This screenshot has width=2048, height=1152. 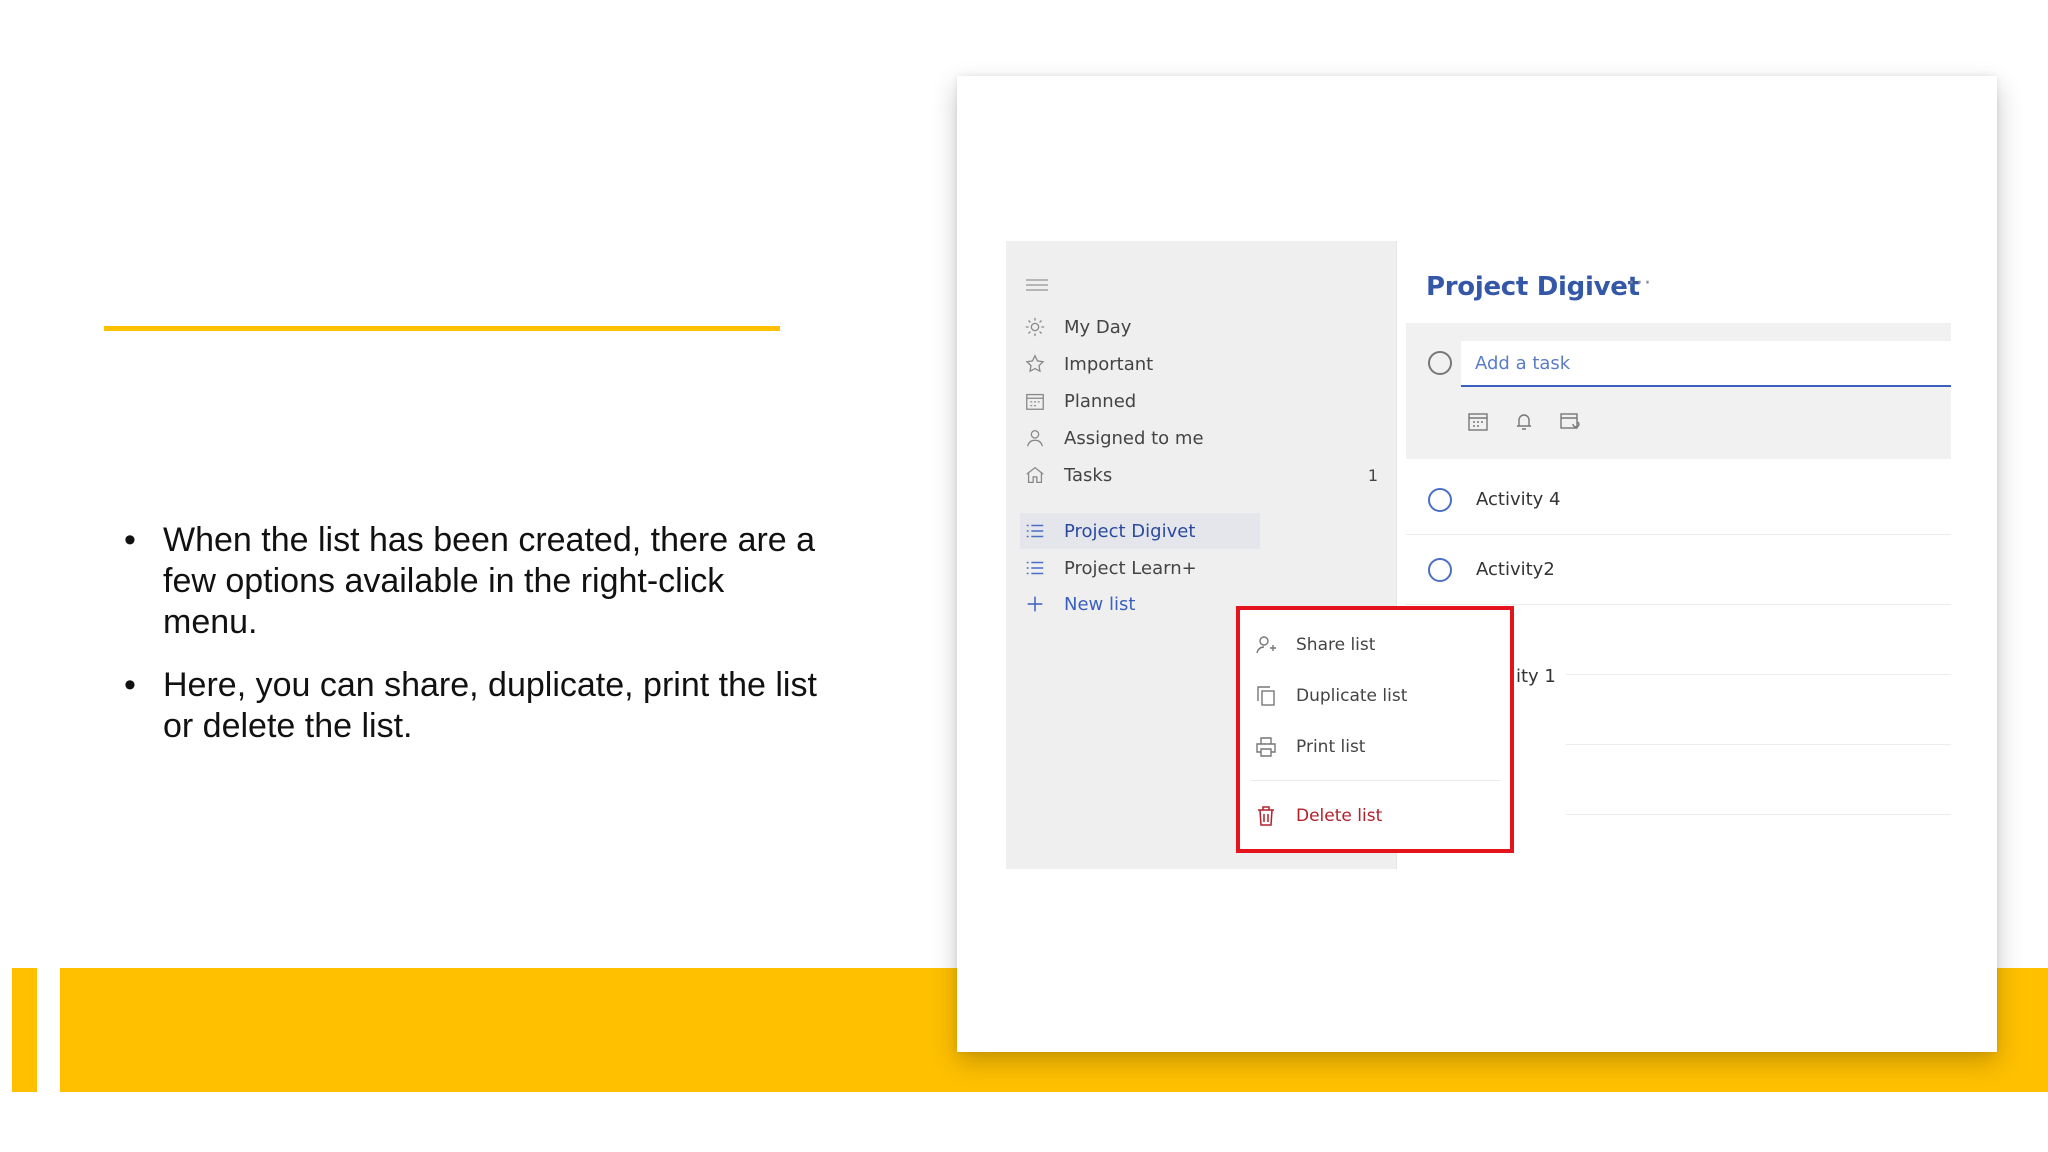 I want to click on reminder-bell-icon, so click(x=1524, y=423).